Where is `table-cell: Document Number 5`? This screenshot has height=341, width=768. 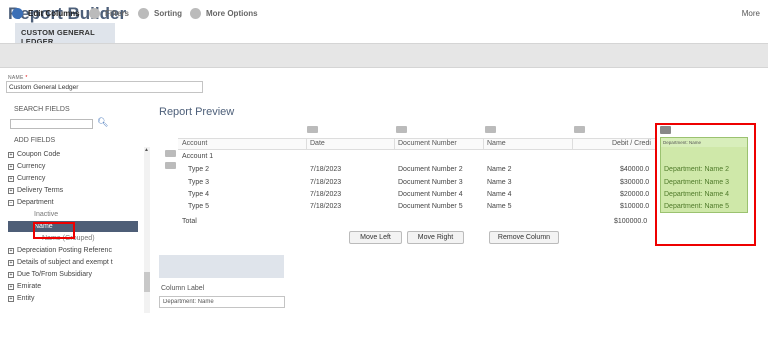
table-cell: Document Number 5 is located at coordinates (430, 206).